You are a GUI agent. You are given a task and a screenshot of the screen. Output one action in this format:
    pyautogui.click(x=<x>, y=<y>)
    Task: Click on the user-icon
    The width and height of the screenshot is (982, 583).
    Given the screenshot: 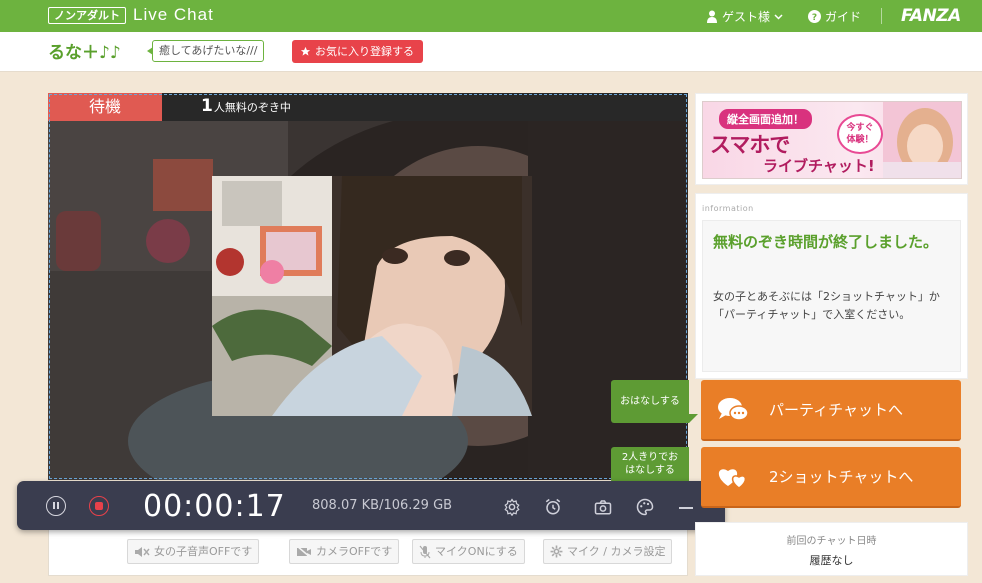 What is the action you would take?
    pyautogui.click(x=712, y=16)
    